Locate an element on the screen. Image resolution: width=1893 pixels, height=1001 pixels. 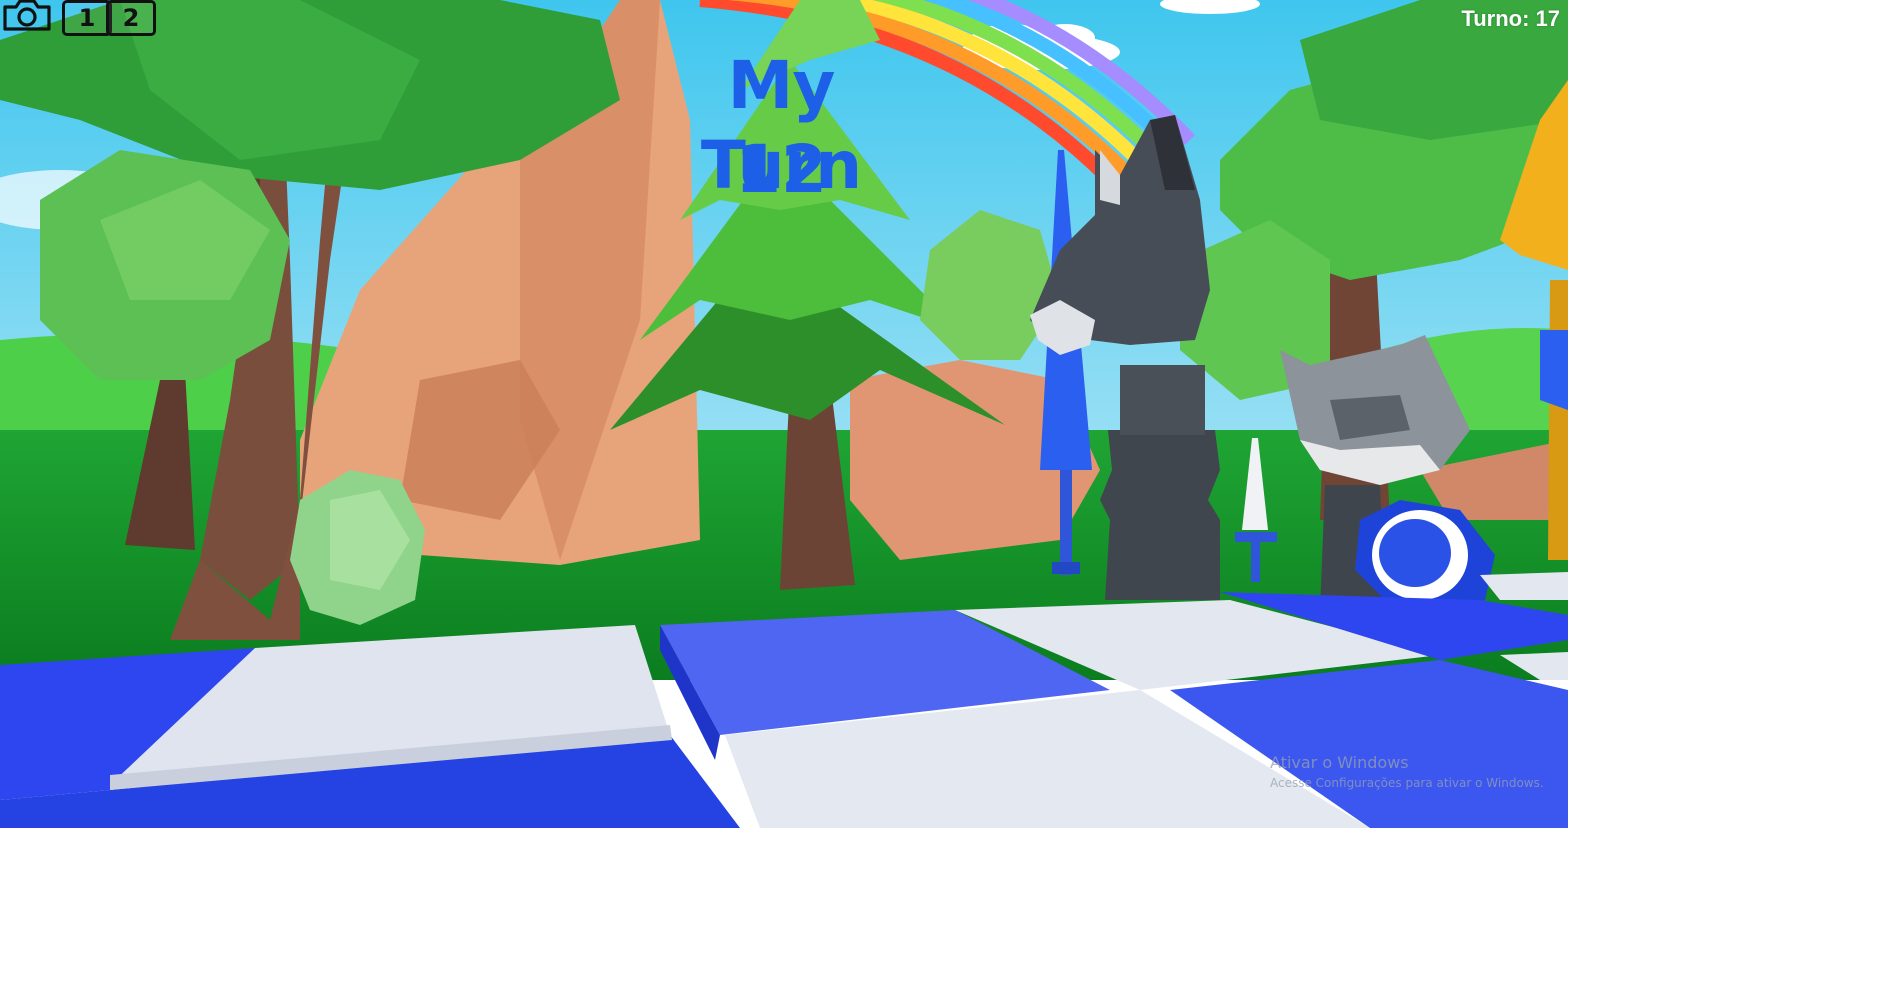
camera-button is located at coordinates (27, 18).